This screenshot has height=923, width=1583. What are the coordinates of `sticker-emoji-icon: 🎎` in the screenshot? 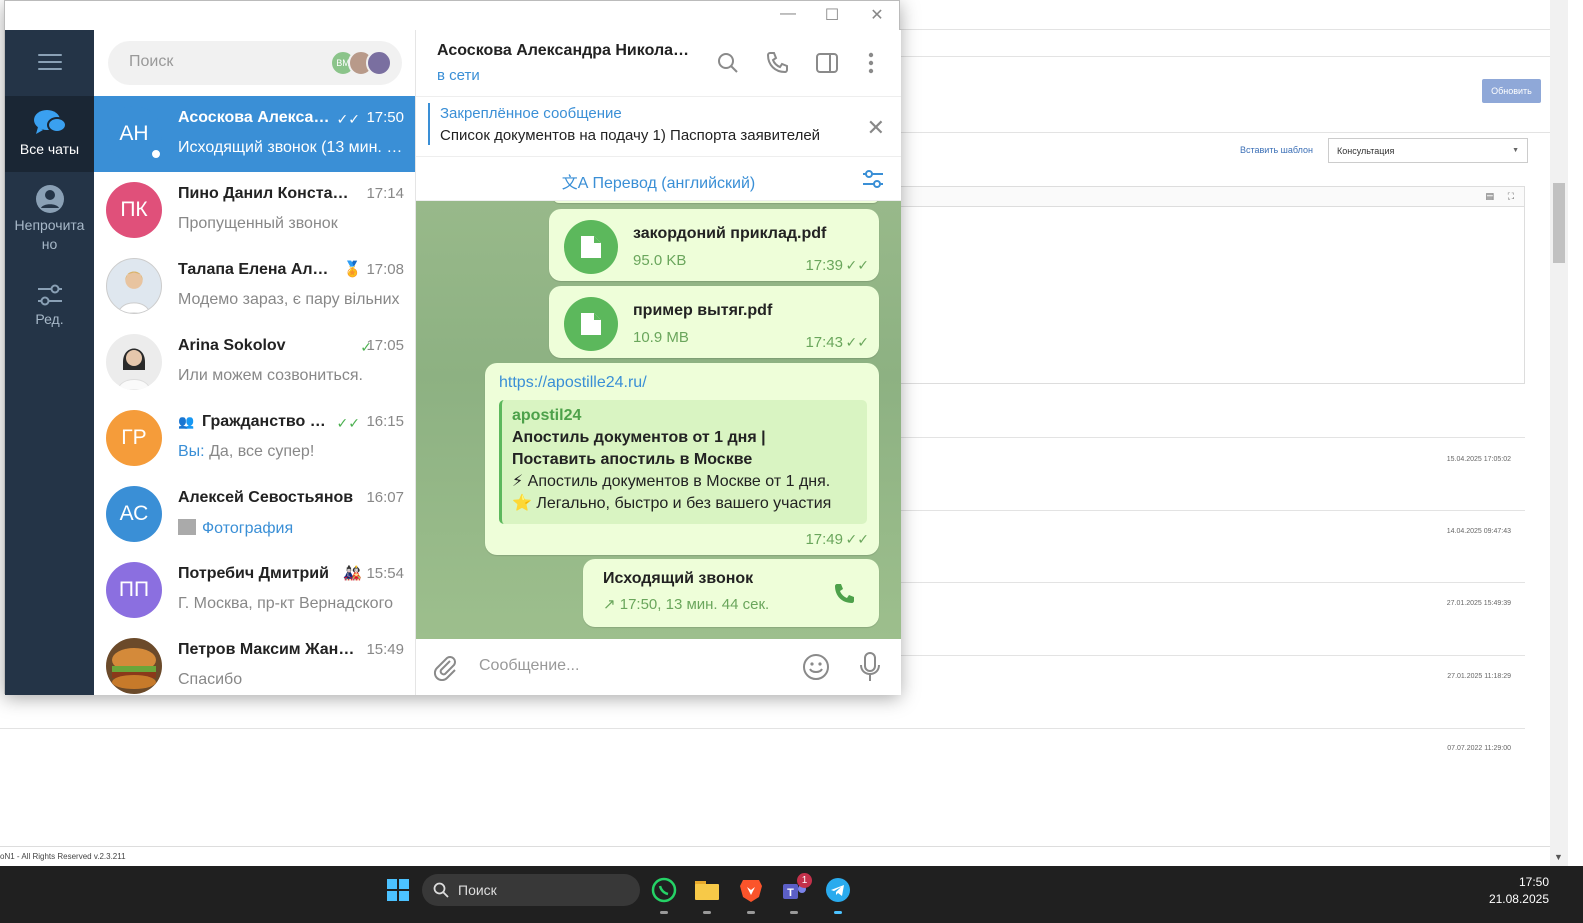 It's located at (352, 573).